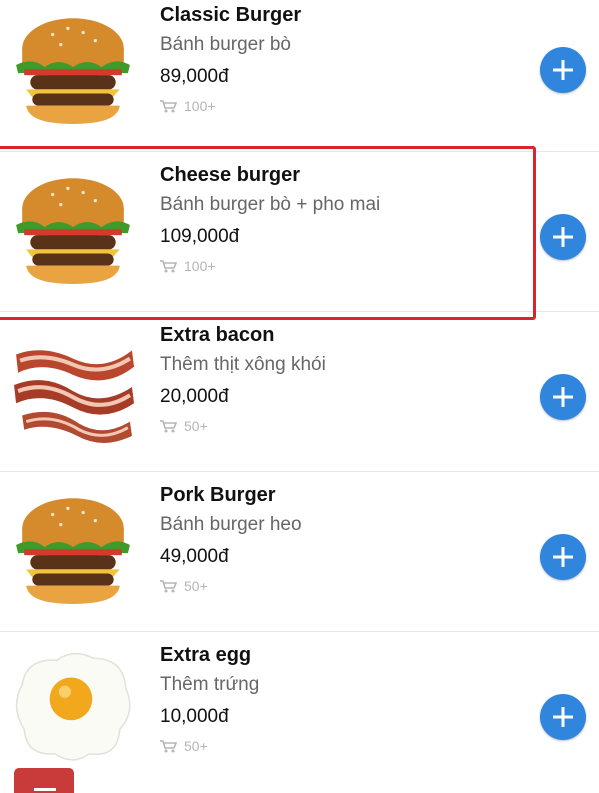 The height and width of the screenshot is (793, 599). Describe the element at coordinates (74, 396) in the screenshot. I see `bacon-image` at that location.